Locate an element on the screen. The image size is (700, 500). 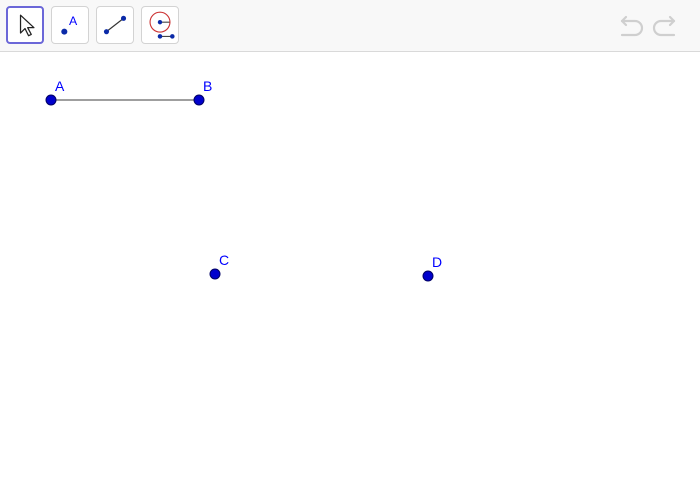
point-a is located at coordinates (51, 100).